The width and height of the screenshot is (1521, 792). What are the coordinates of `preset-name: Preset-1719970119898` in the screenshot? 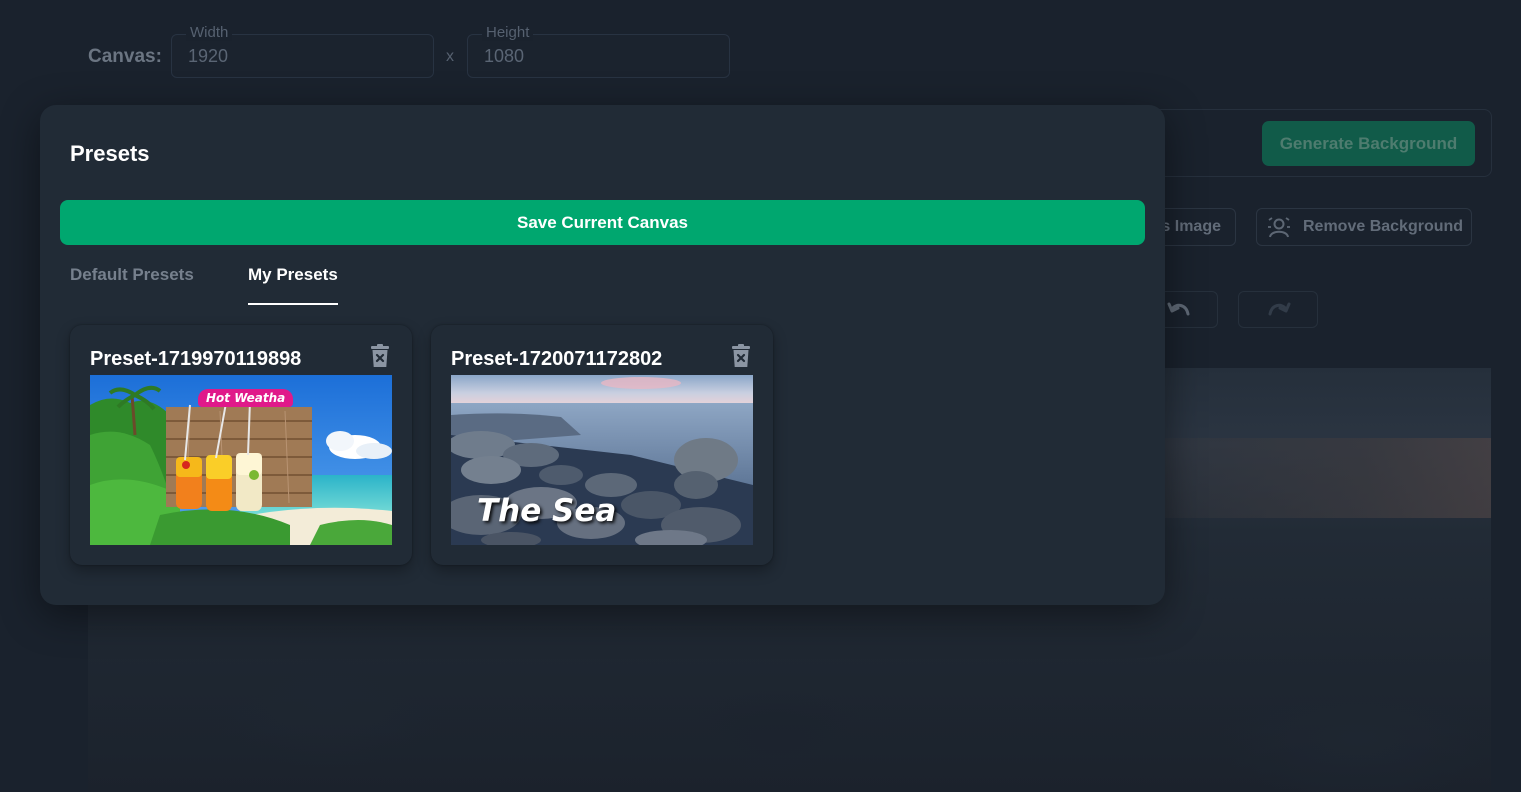 It's located at (196, 359).